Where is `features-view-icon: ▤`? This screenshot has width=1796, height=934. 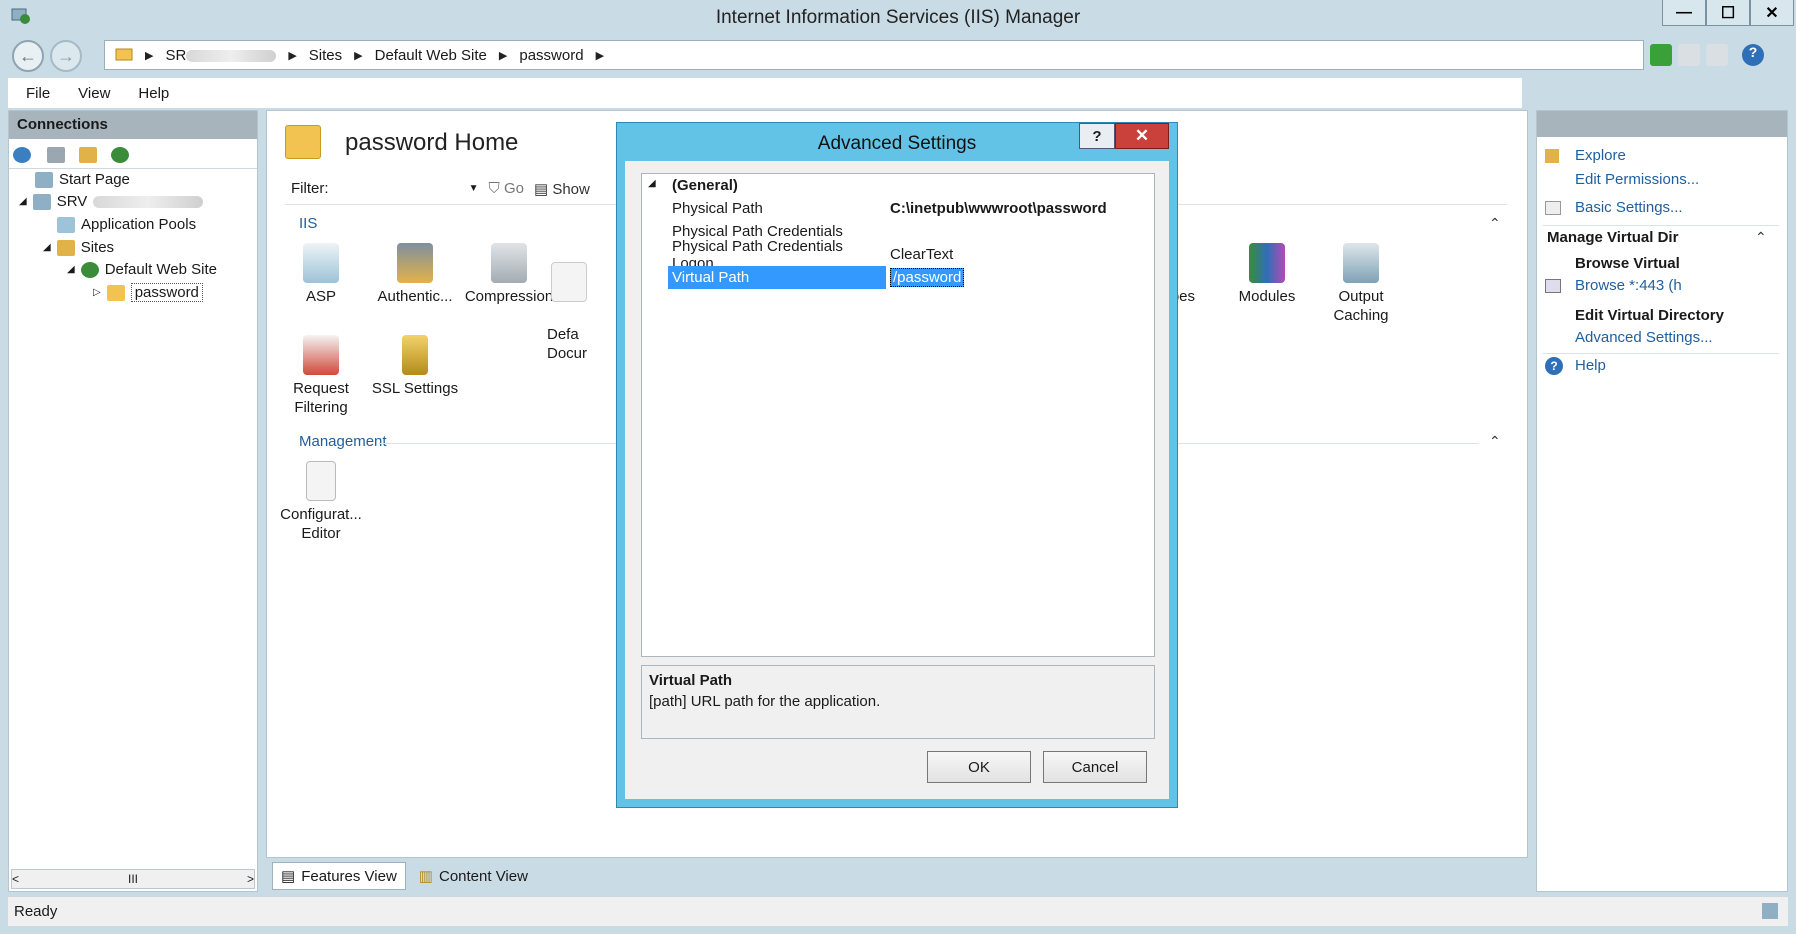
features-view-icon: ▤ is located at coordinates (288, 876).